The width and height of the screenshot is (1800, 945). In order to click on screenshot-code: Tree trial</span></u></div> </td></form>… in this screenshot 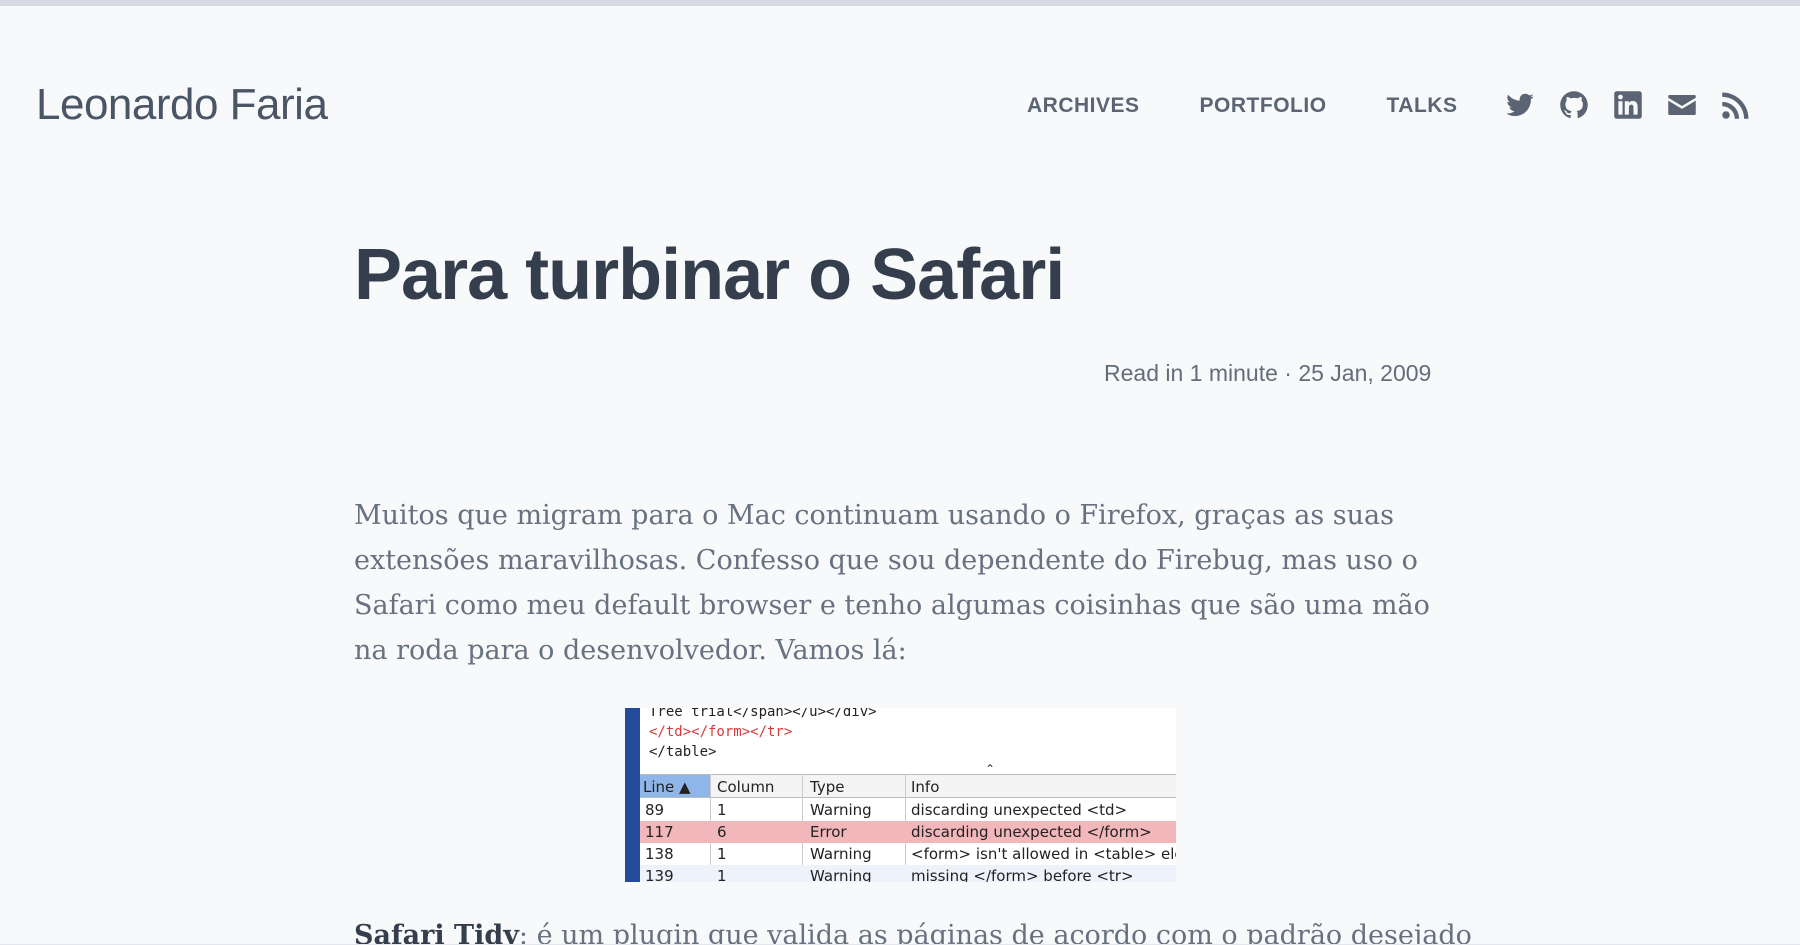, I will do `click(763, 735)`.